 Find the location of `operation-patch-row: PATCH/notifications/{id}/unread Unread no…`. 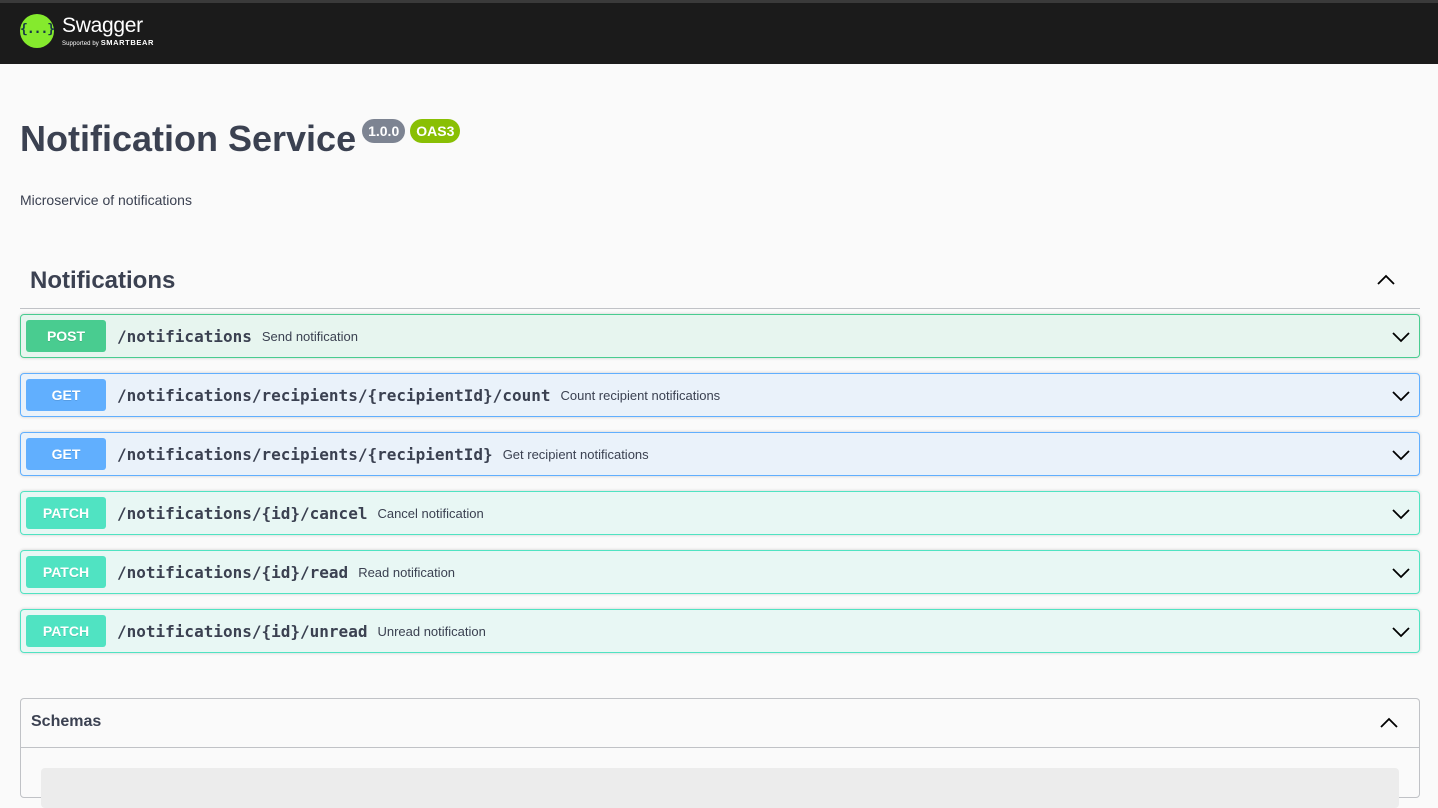

operation-patch-row: PATCH/notifications/{id}/unread Unread no… is located at coordinates (720, 631).